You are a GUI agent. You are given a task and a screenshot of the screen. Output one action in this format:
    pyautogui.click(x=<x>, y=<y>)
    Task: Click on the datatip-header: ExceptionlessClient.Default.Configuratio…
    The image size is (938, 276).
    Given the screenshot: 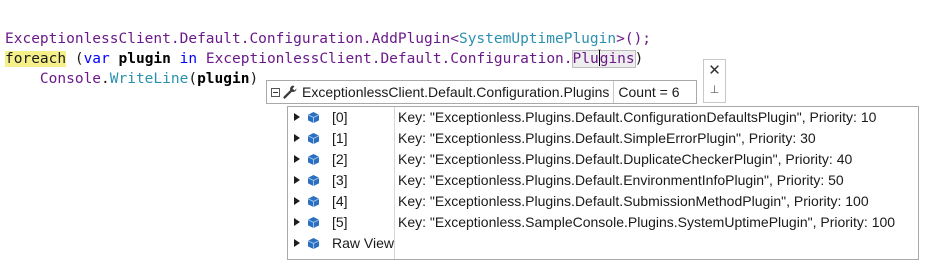 What is the action you would take?
    pyautogui.click(x=481, y=92)
    